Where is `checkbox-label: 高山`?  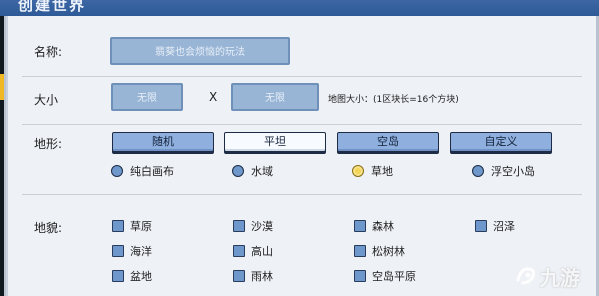
checkbox-label: 高山 is located at coordinates (262, 251).